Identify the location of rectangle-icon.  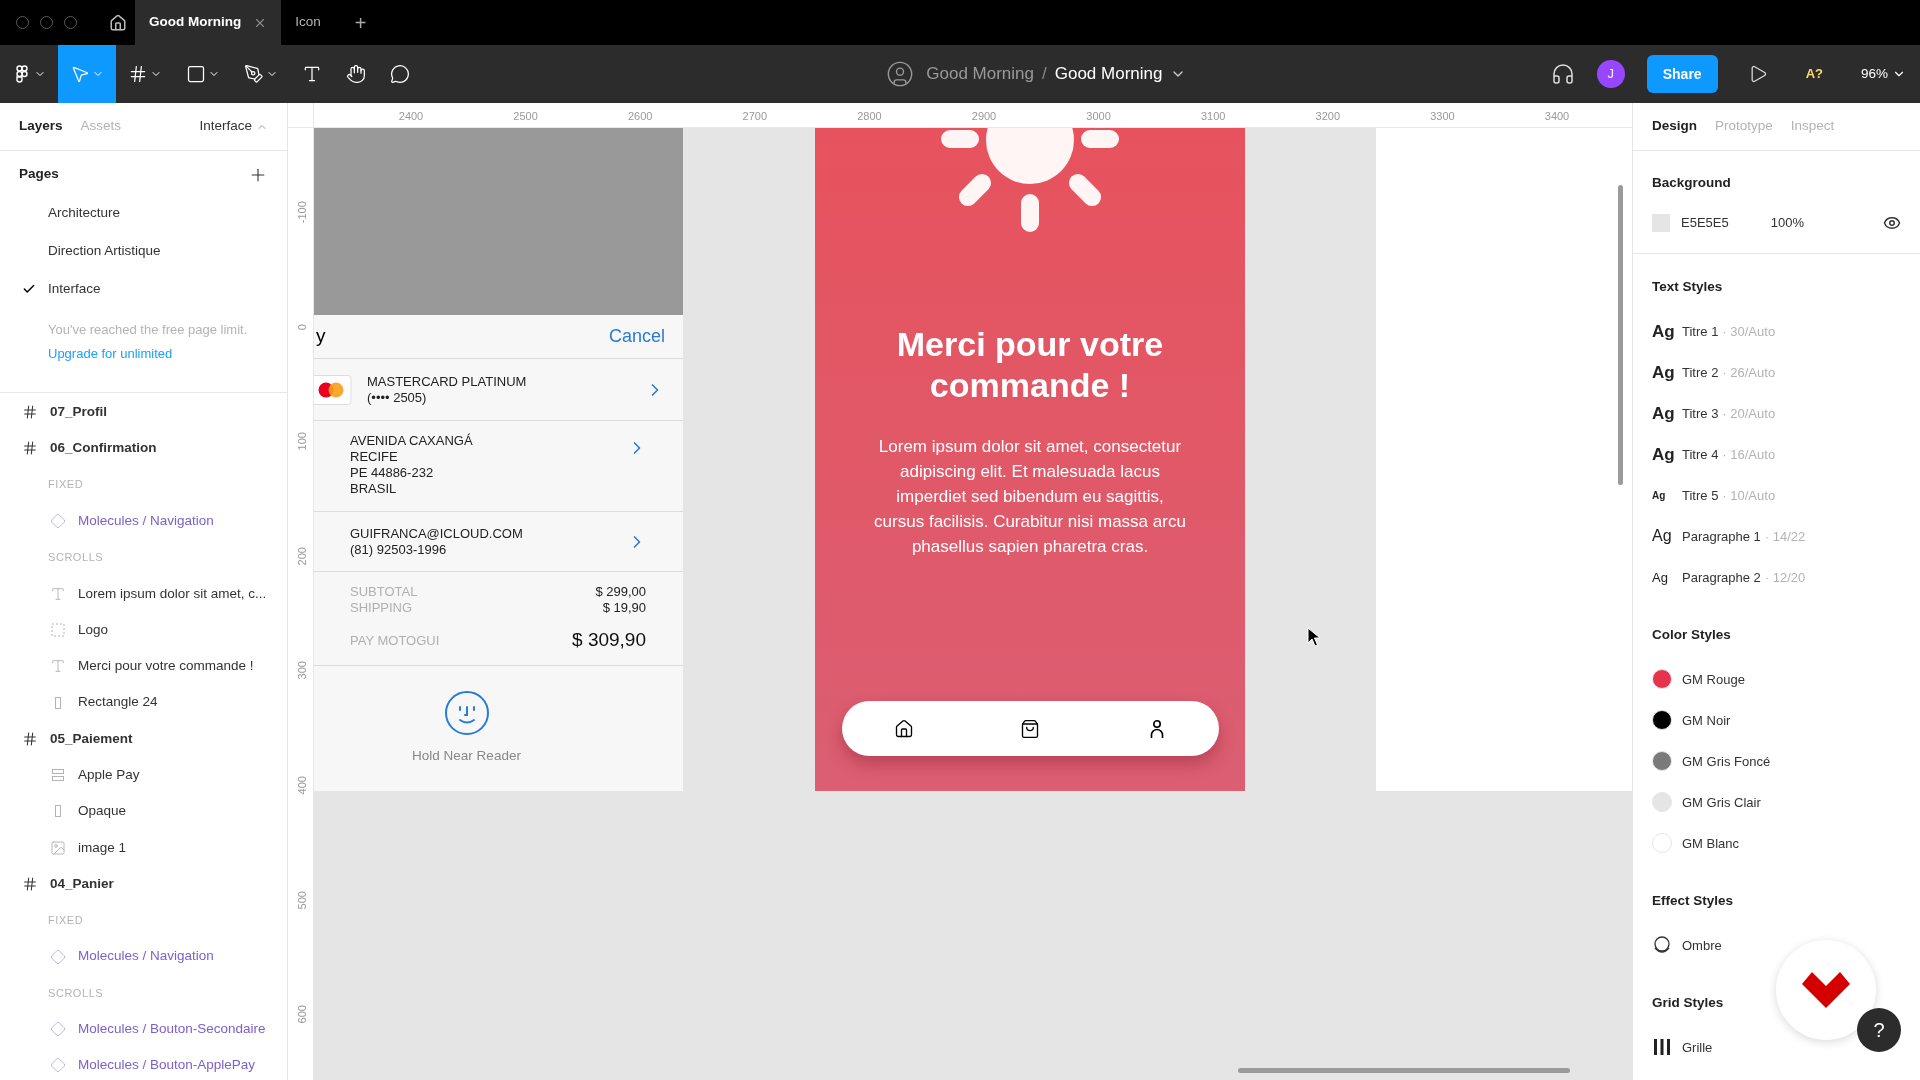
(196, 74).